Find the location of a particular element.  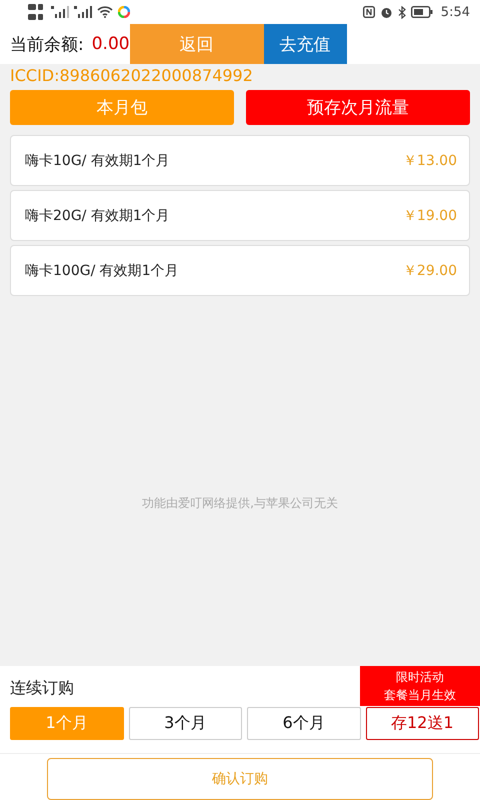

iccid-text: ICCID:8986062022000874992 is located at coordinates (132, 76).